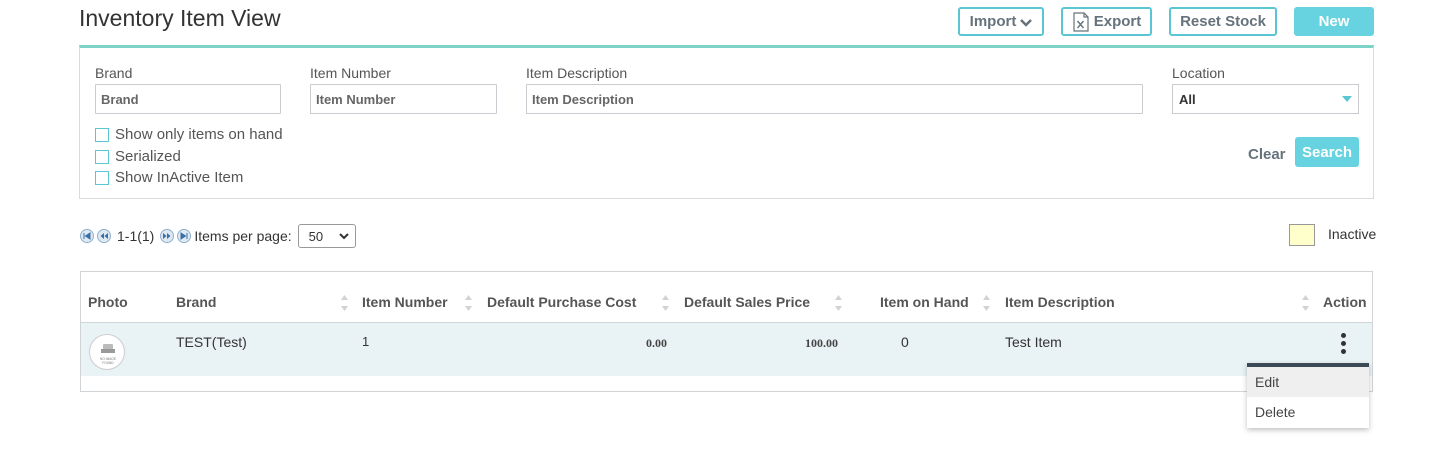 This screenshot has height=465, width=1433. I want to click on column-header-default-purchase-cost: Default Purchase Cost, so click(561, 302).